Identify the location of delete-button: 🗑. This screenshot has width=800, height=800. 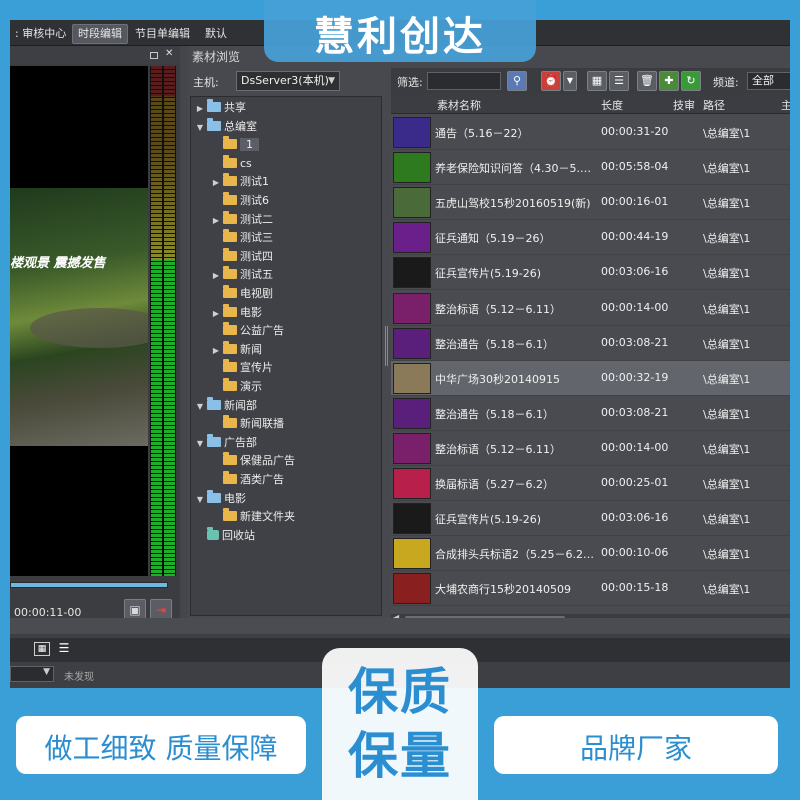
(647, 81).